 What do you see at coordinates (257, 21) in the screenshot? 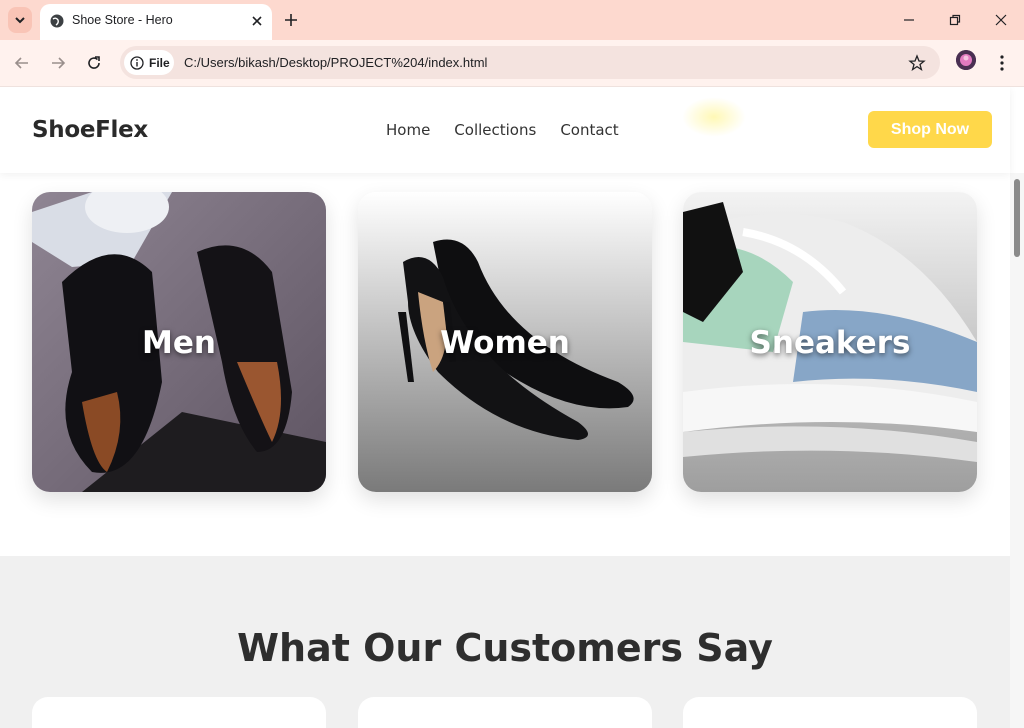
I see `close-icon` at bounding box center [257, 21].